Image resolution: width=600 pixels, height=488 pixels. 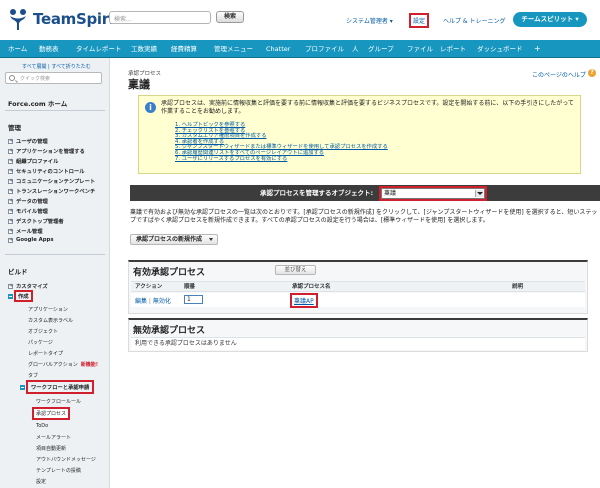 What do you see at coordinates (36, 221) in the screenshot?
I see `sidebar-item-desktop: デスクトップ管理者` at bounding box center [36, 221].